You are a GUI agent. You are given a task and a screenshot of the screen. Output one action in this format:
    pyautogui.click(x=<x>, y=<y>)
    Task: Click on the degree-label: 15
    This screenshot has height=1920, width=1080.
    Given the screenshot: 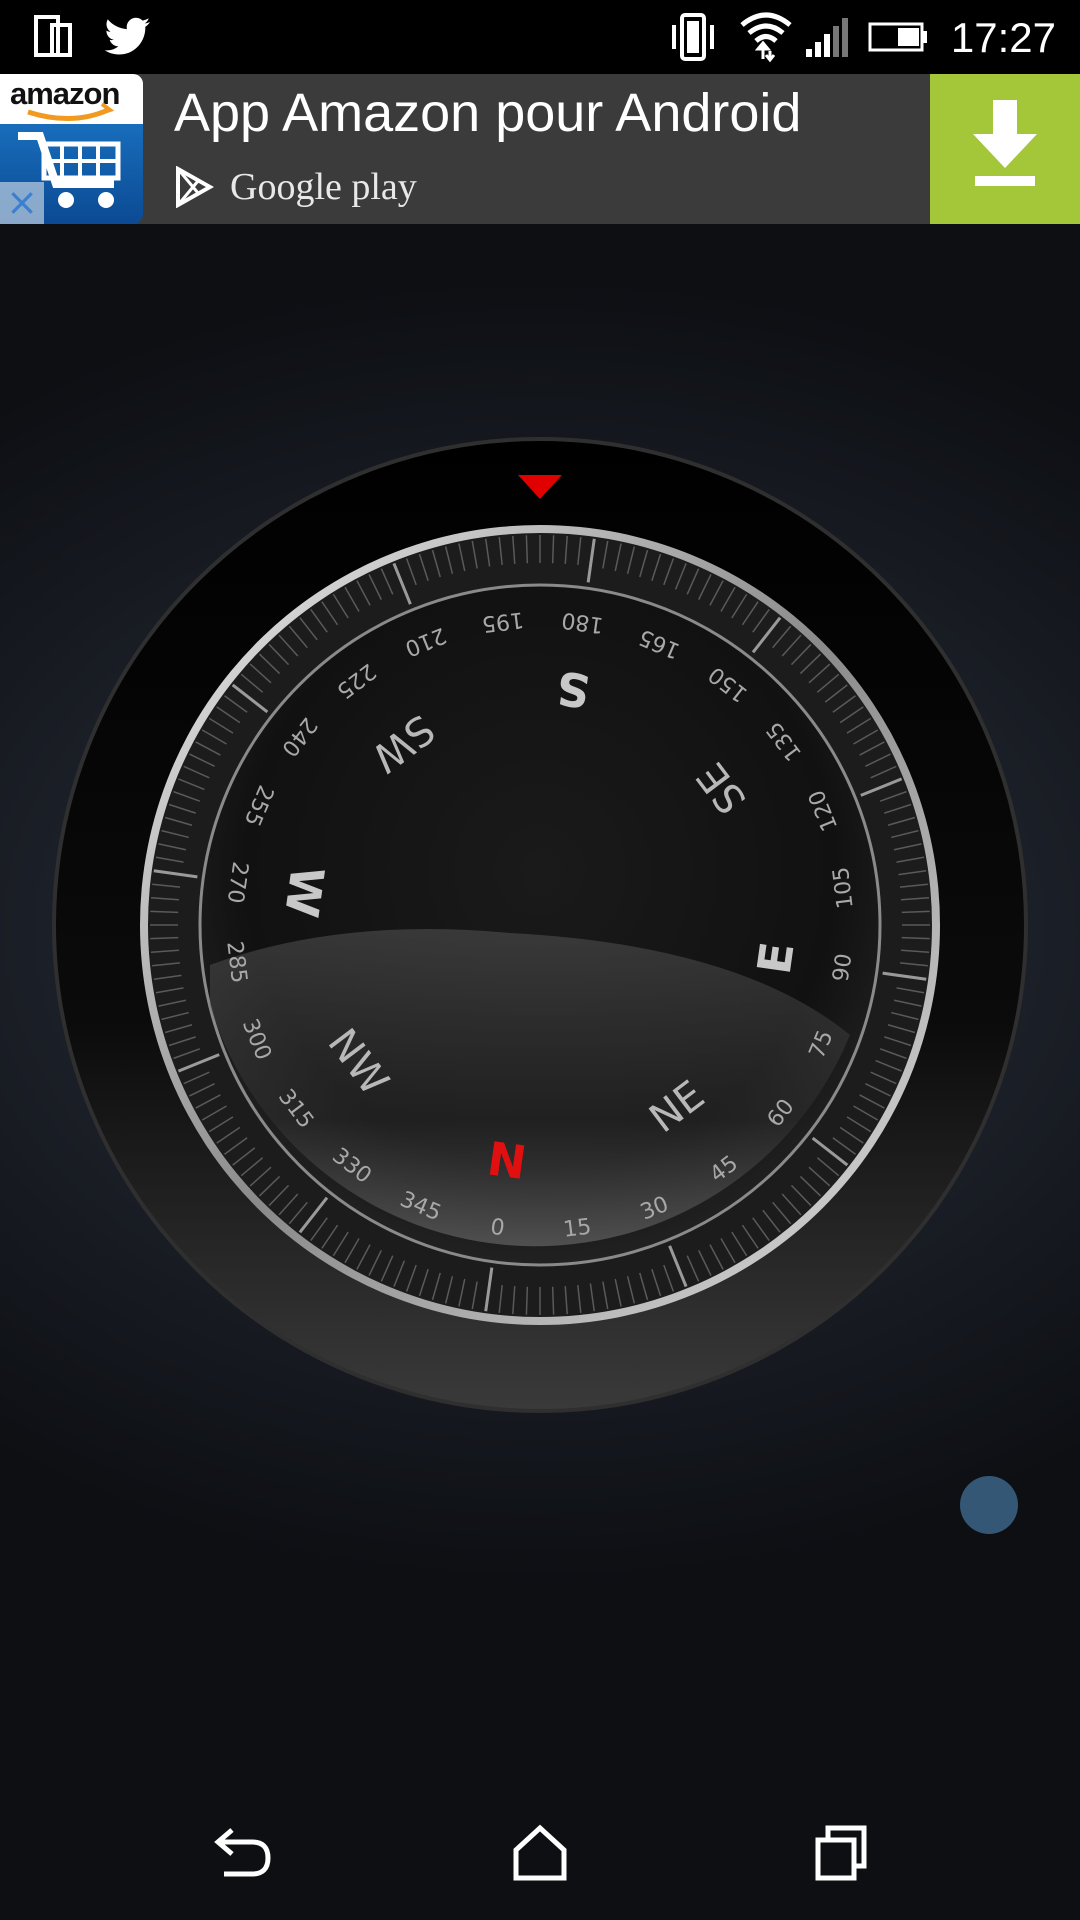 What is the action you would take?
    pyautogui.click(x=577, y=1229)
    